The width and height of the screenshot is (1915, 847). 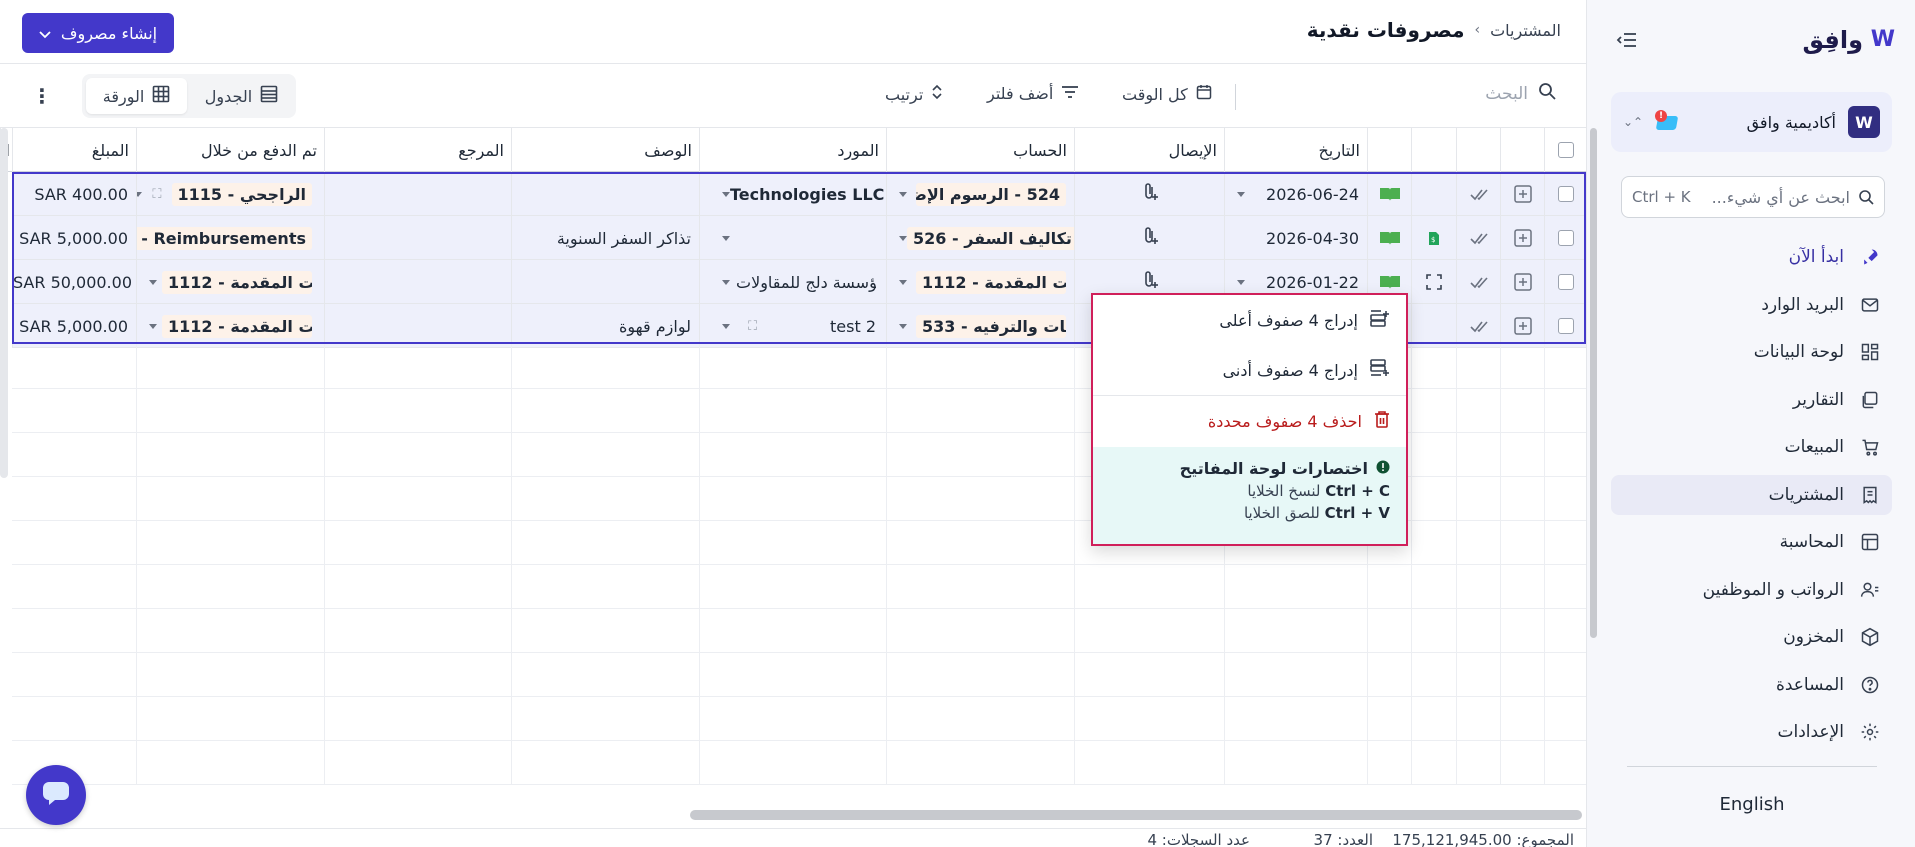 I want to click on insert-rows-above-item: إدراج 4 صفوف أعلى, so click(x=1249, y=320).